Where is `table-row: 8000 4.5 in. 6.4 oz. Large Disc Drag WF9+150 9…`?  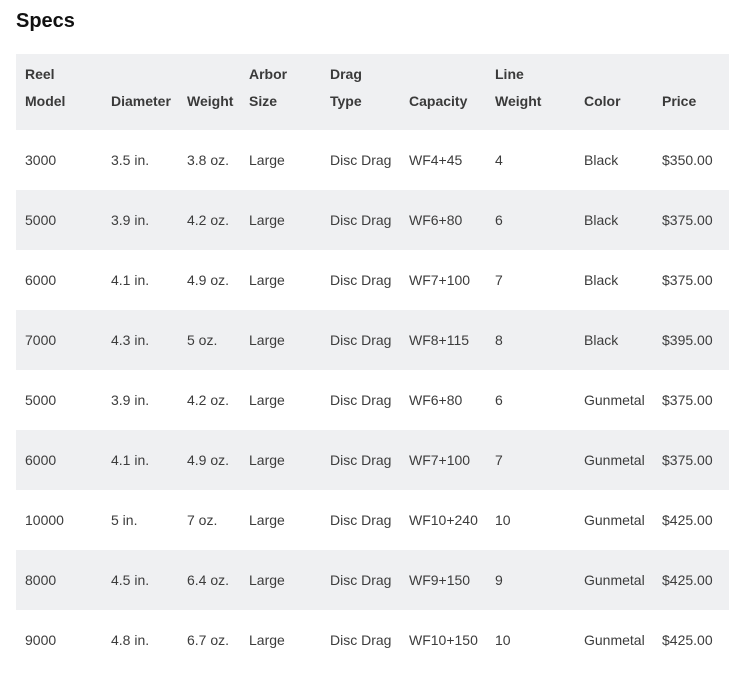 table-row: 8000 4.5 in. 6.4 oz. Large Disc Drag WF9+150 9… is located at coordinates (372, 580).